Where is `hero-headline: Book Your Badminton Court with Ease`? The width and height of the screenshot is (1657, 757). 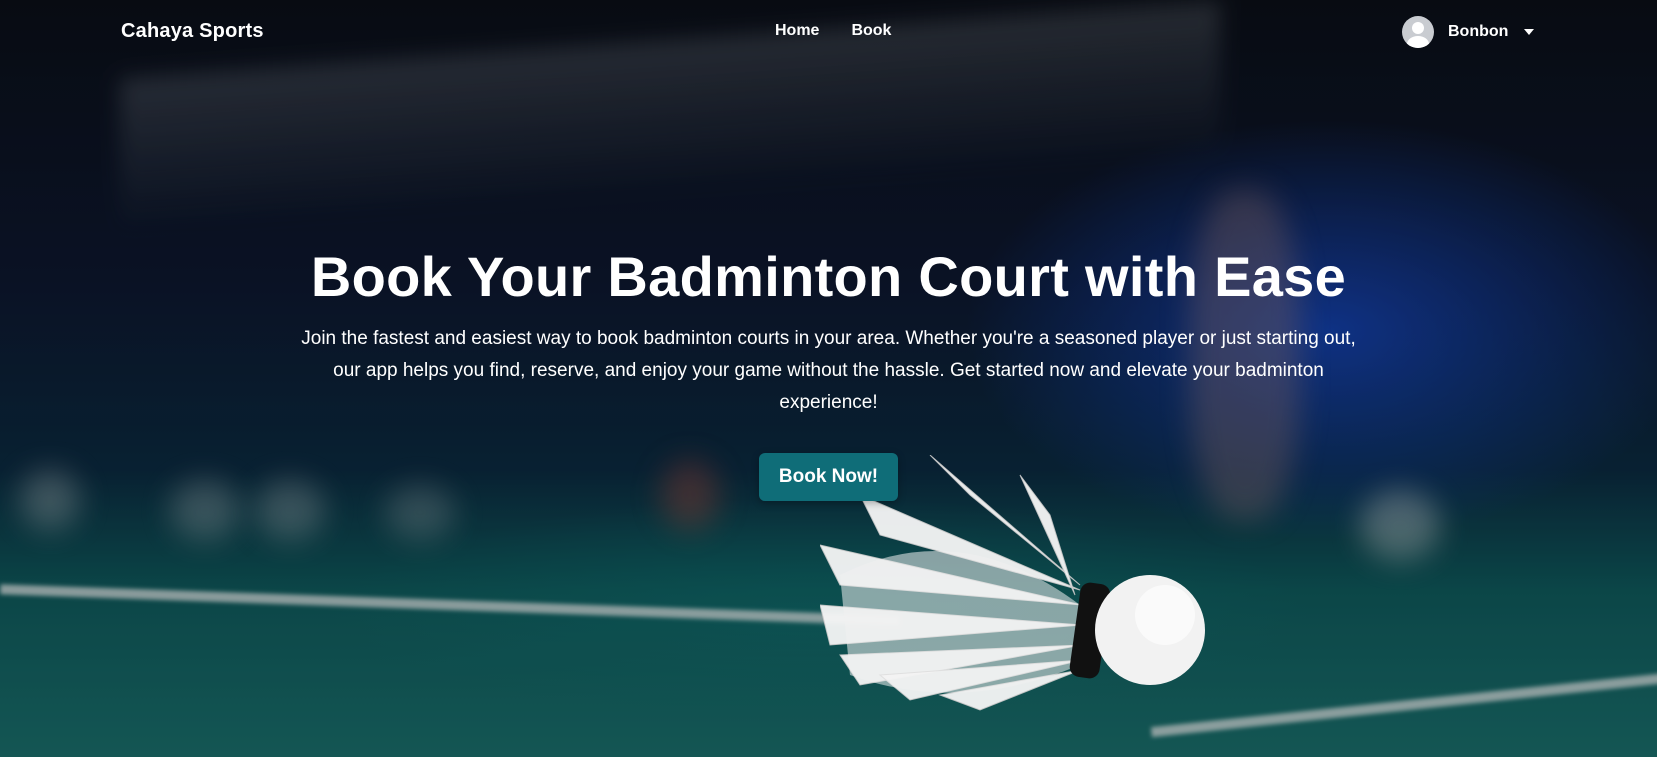
hero-headline: Book Your Badminton Court with Ease is located at coordinates (828, 276).